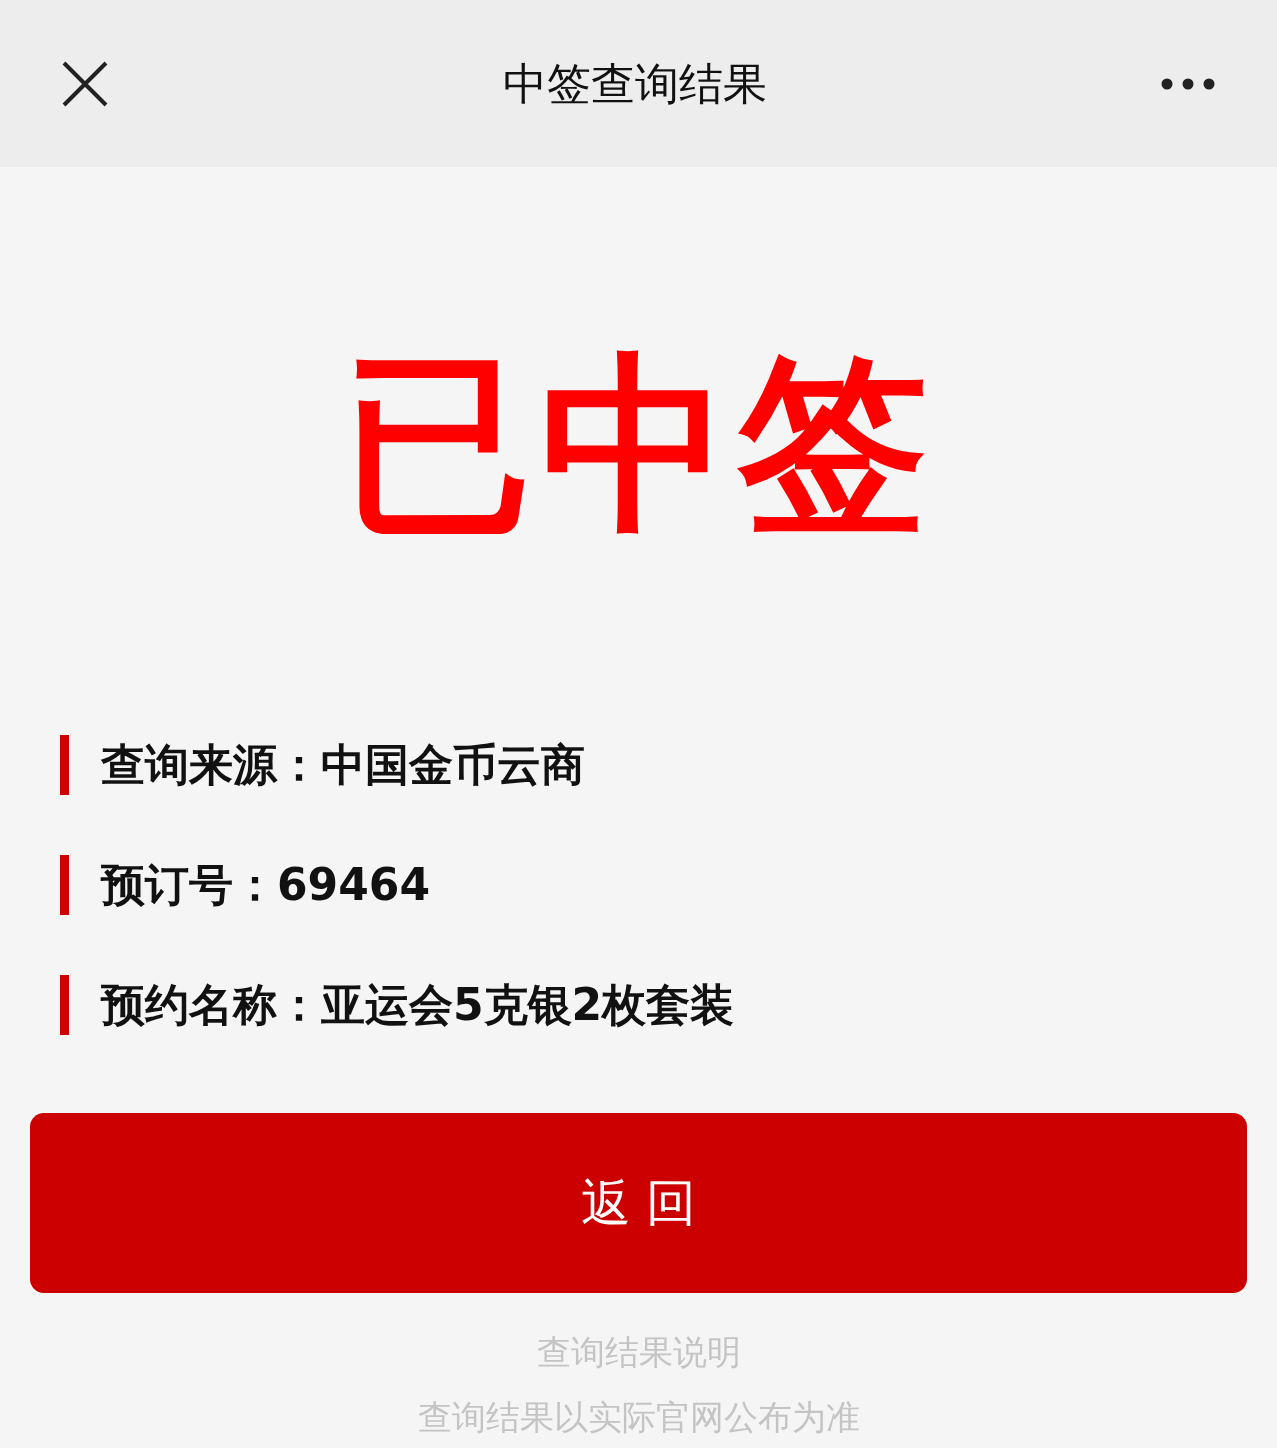 The width and height of the screenshot is (1277, 1448). Describe the element at coordinates (418, 1005) in the screenshot. I see `info-text: 预约名称：亚运会5克银2枚套装` at that location.